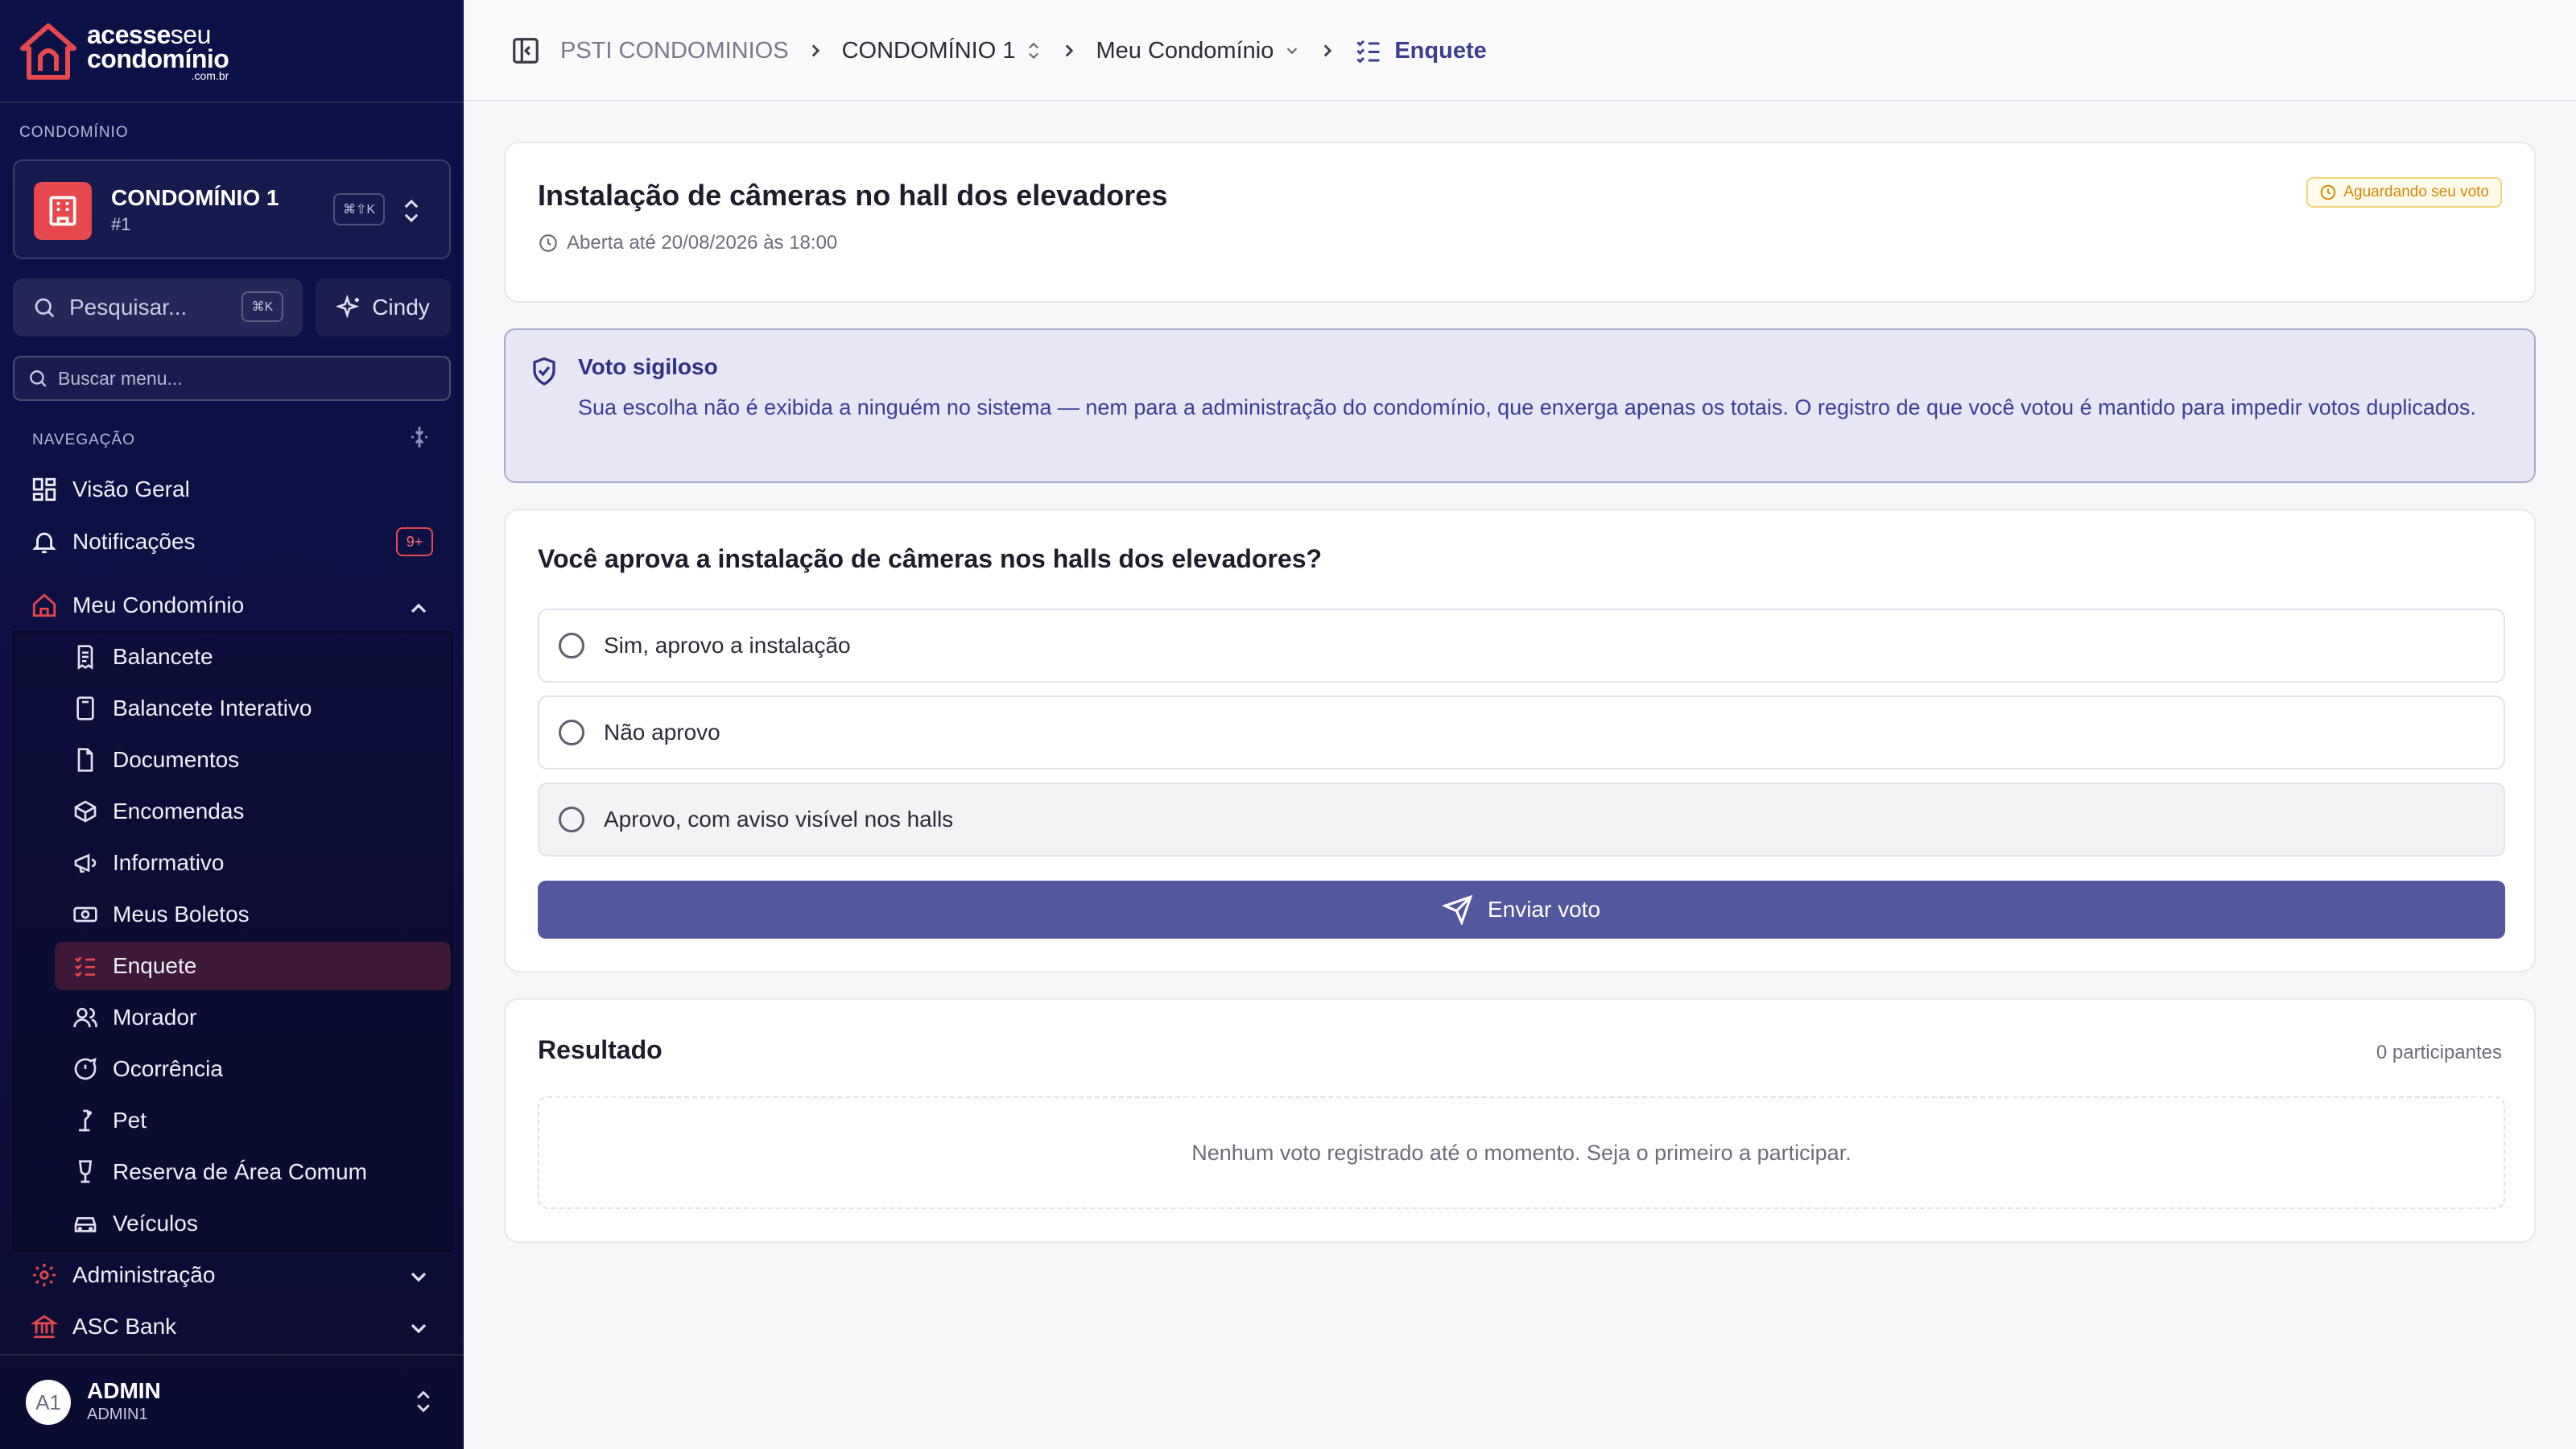 This screenshot has height=1449, width=2576. What do you see at coordinates (253, 657) in the screenshot?
I see `sidebar-item-balancete: Balancete` at bounding box center [253, 657].